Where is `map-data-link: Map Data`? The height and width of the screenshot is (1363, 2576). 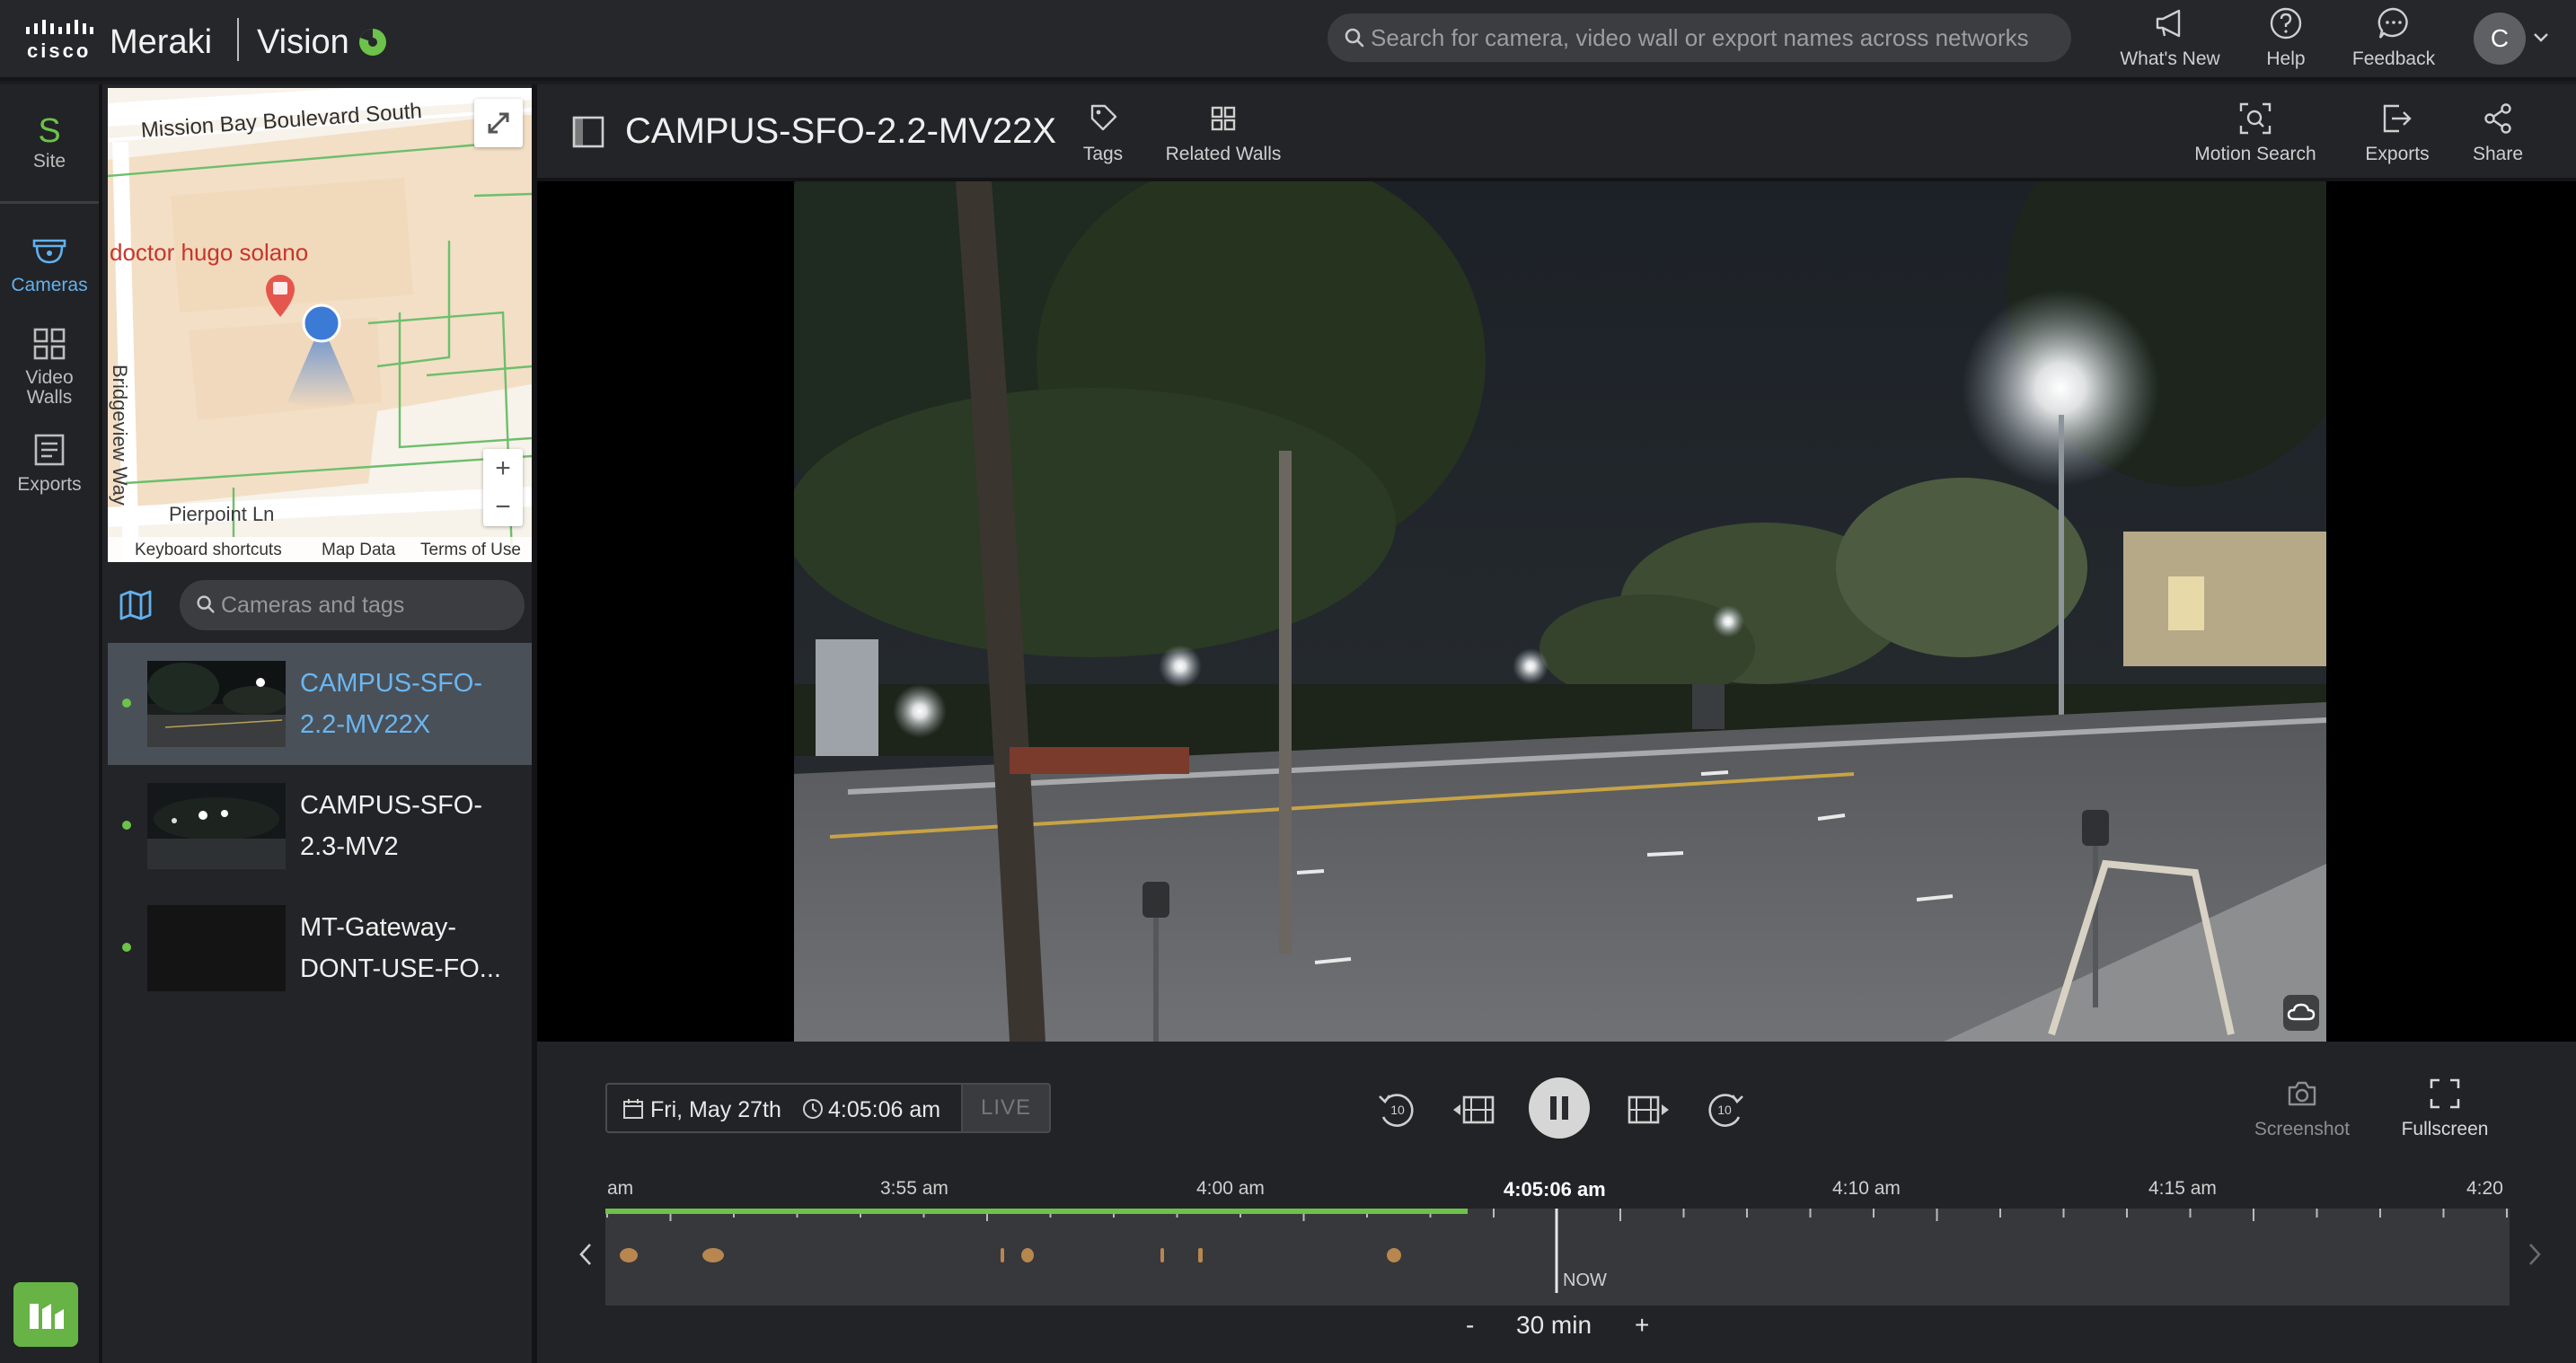
map-data-link: Map Data is located at coordinates (358, 550).